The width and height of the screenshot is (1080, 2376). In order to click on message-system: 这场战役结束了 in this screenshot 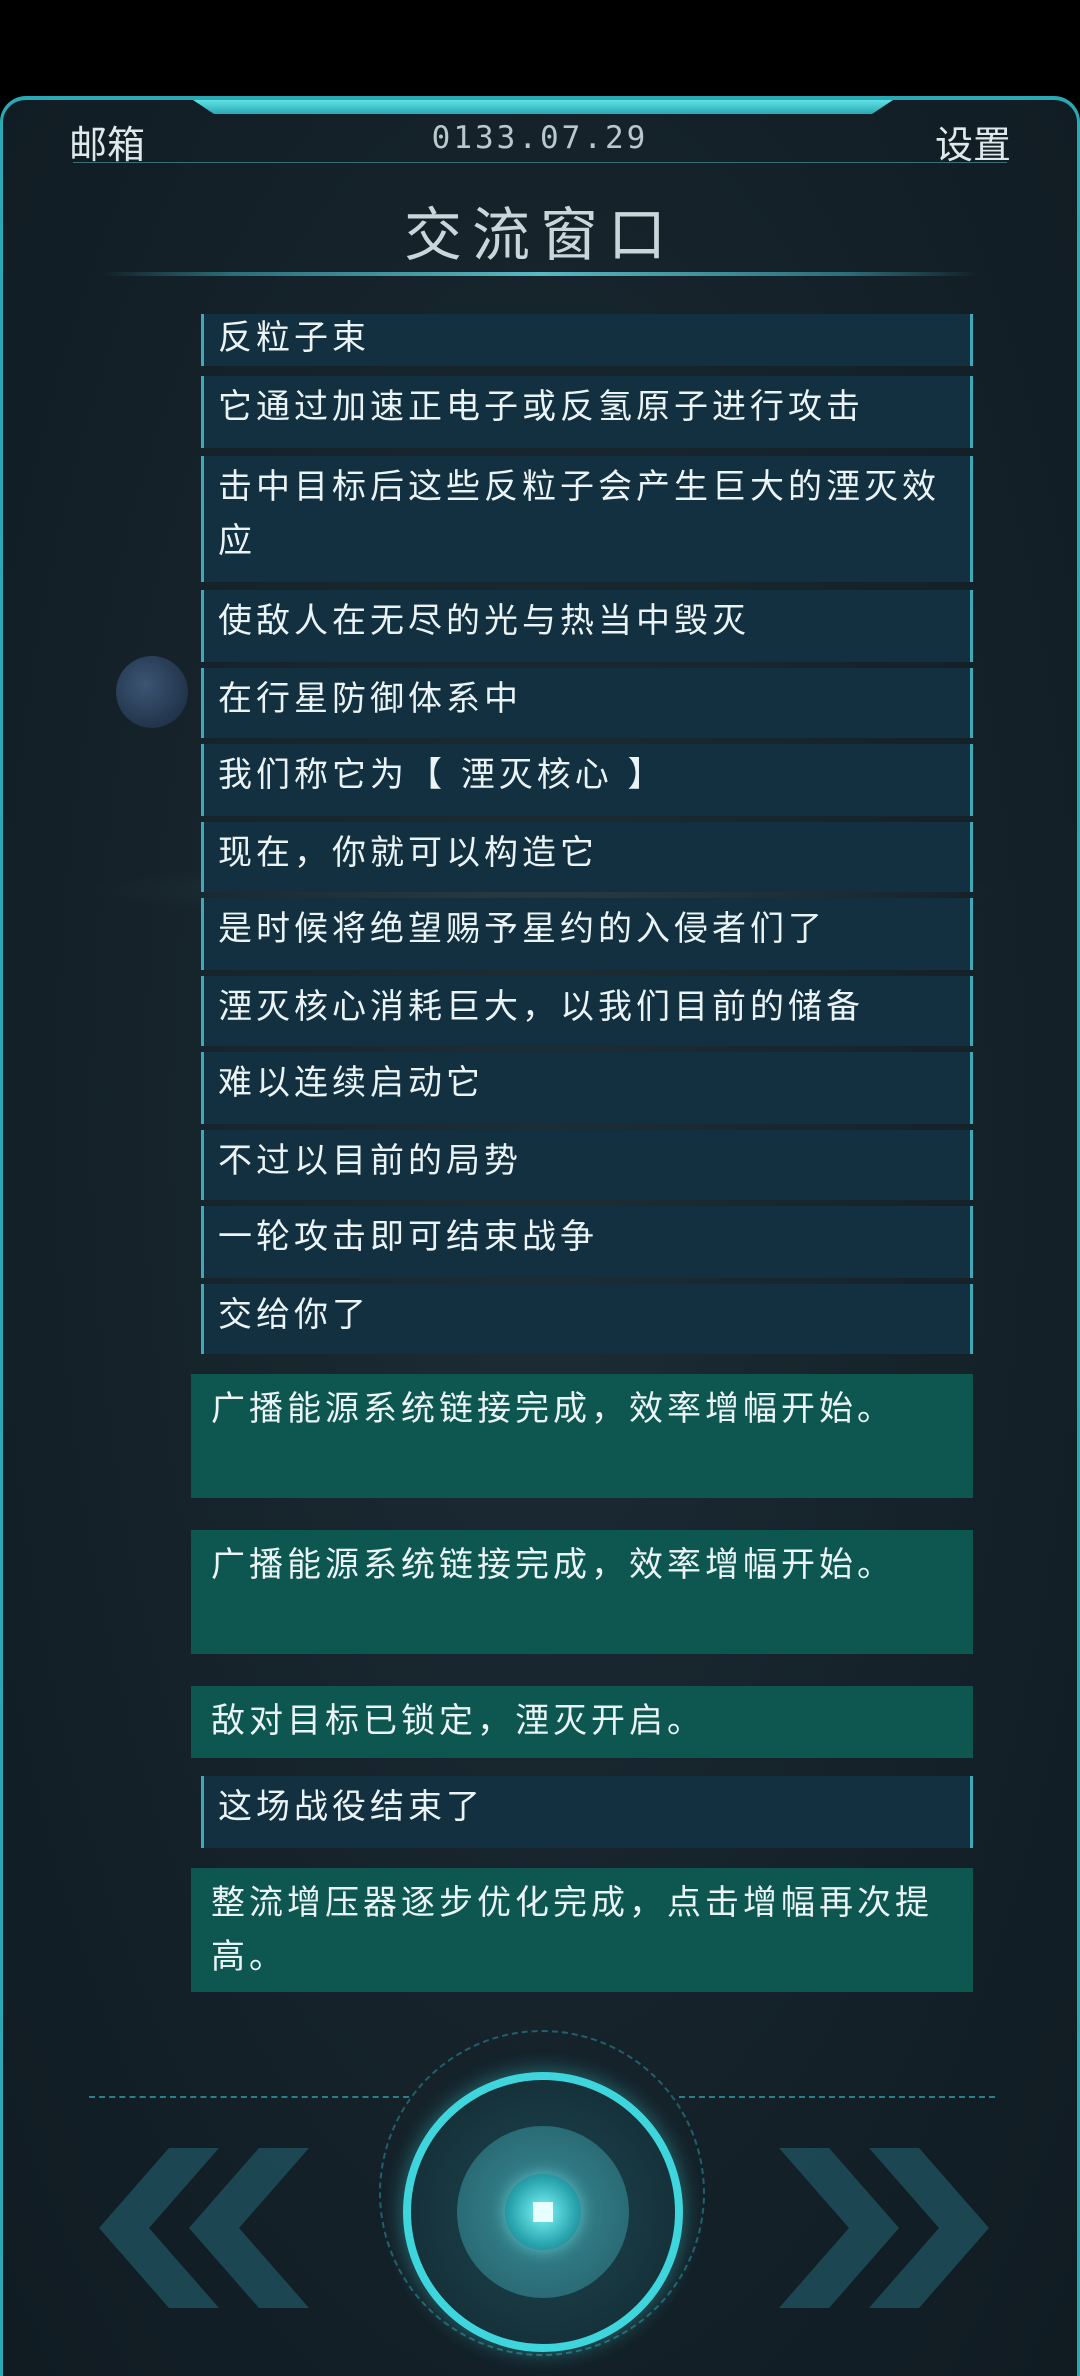, I will do `click(587, 1812)`.